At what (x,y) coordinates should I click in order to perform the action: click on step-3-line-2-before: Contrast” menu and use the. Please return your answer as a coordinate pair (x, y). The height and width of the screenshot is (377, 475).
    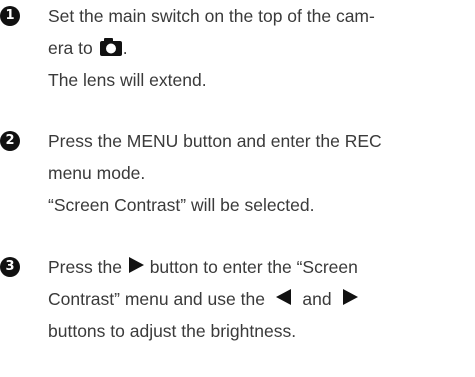
    Looking at the image, I should click on (156, 299).